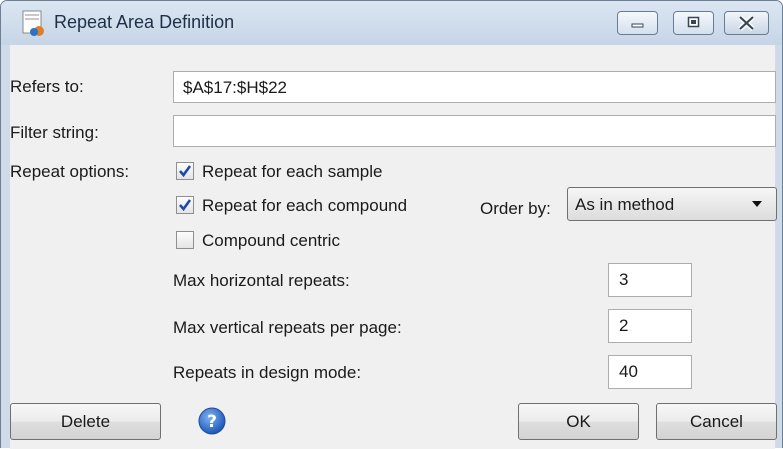  I want to click on delete-button-label: Delete, so click(85, 421).